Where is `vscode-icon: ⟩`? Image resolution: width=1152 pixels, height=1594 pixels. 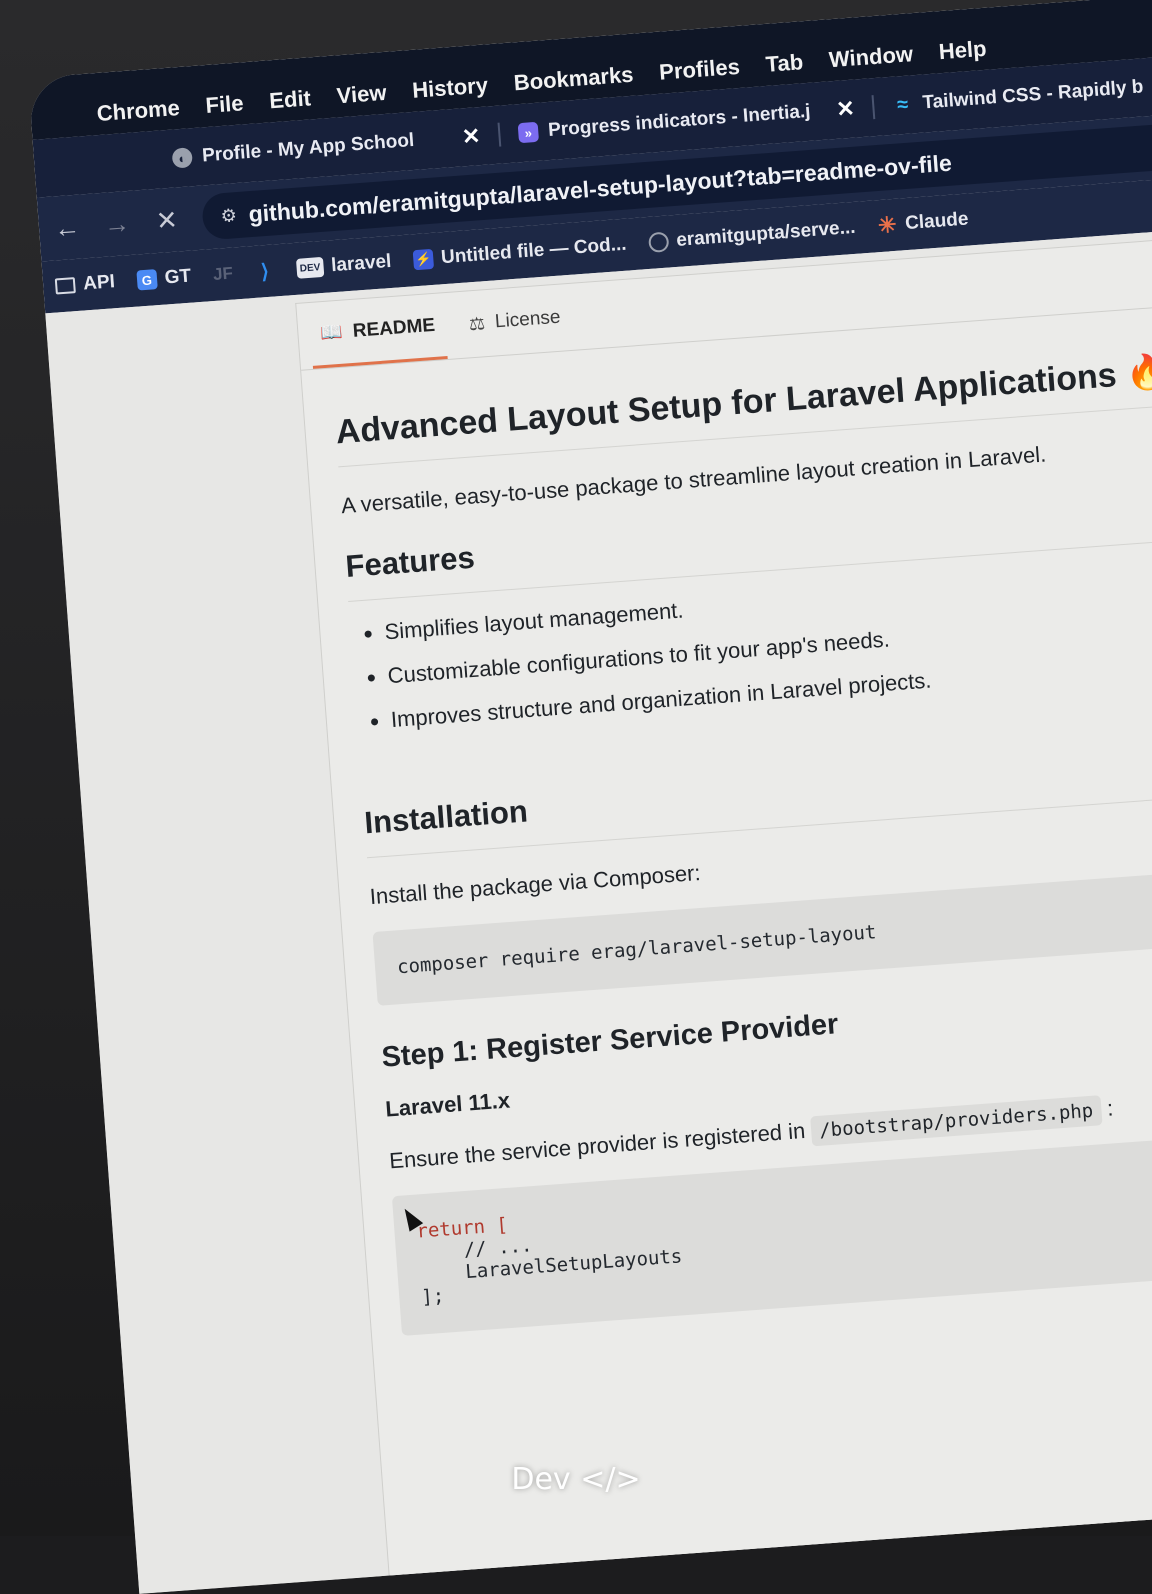
vscode-icon: ⟩ is located at coordinates (265, 271).